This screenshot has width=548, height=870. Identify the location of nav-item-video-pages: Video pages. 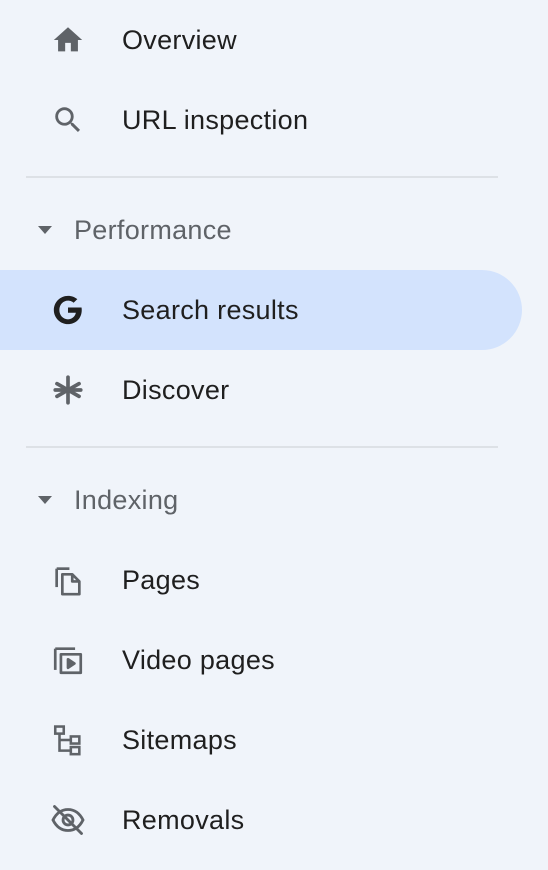
(261, 660).